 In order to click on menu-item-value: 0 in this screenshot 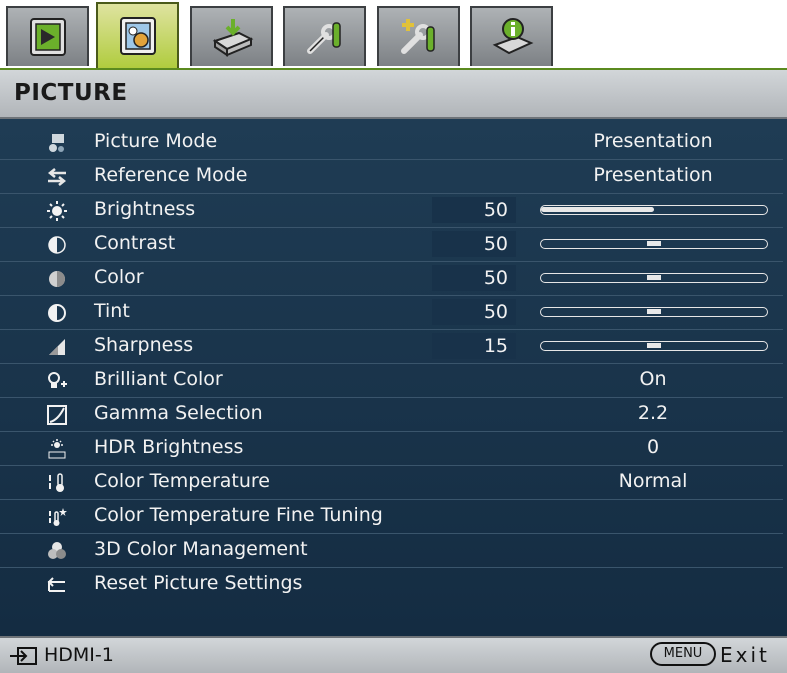, I will do `click(653, 447)`.